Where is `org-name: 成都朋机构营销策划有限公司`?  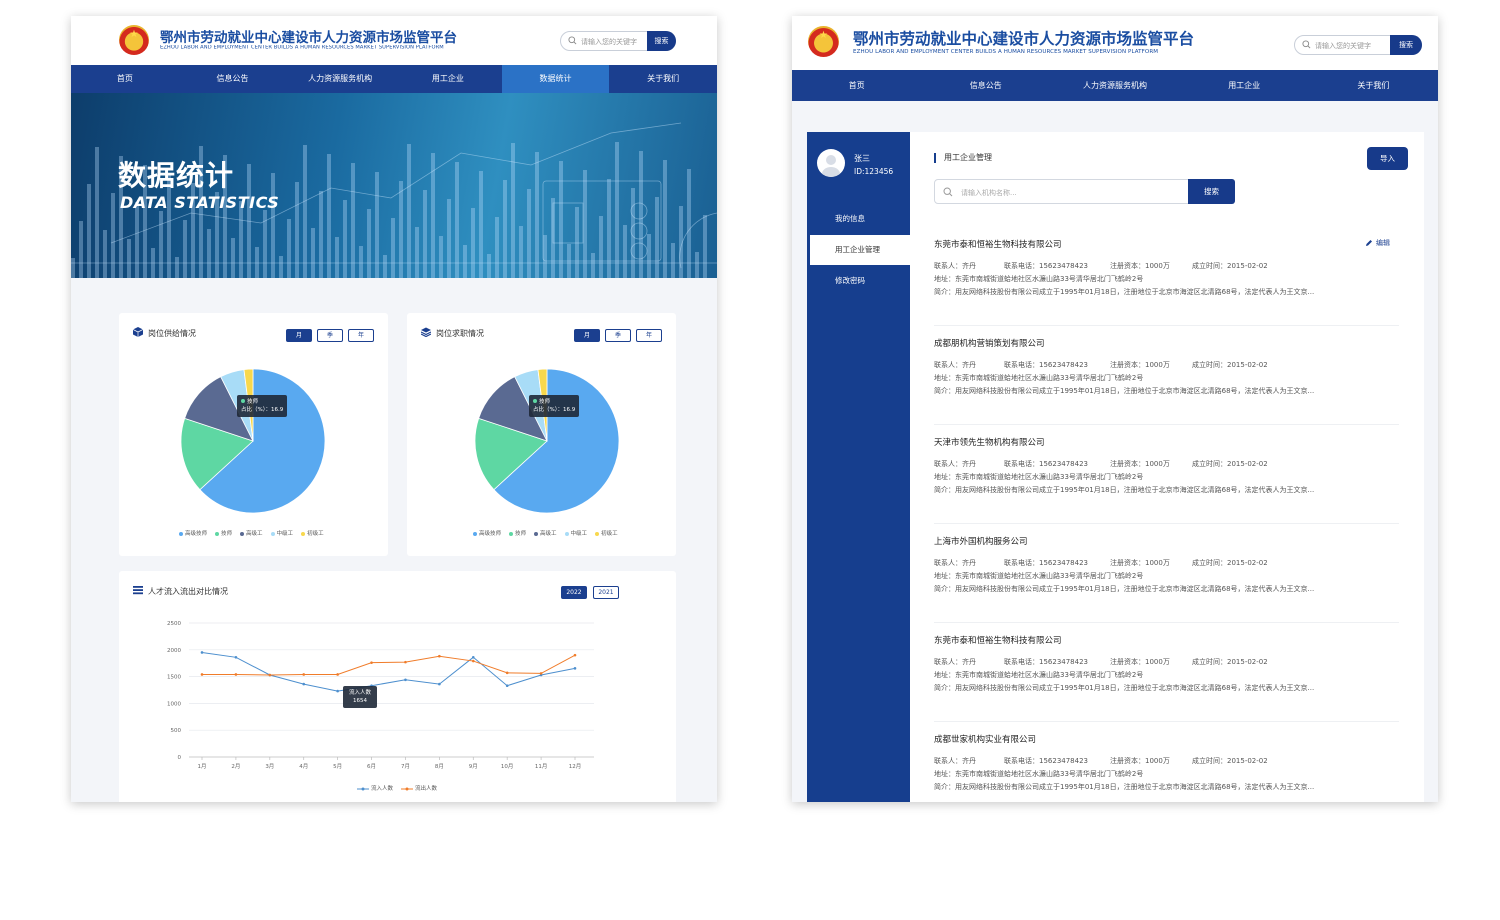 org-name: 成都朋机构营销策划有限公司 is located at coordinates (989, 343).